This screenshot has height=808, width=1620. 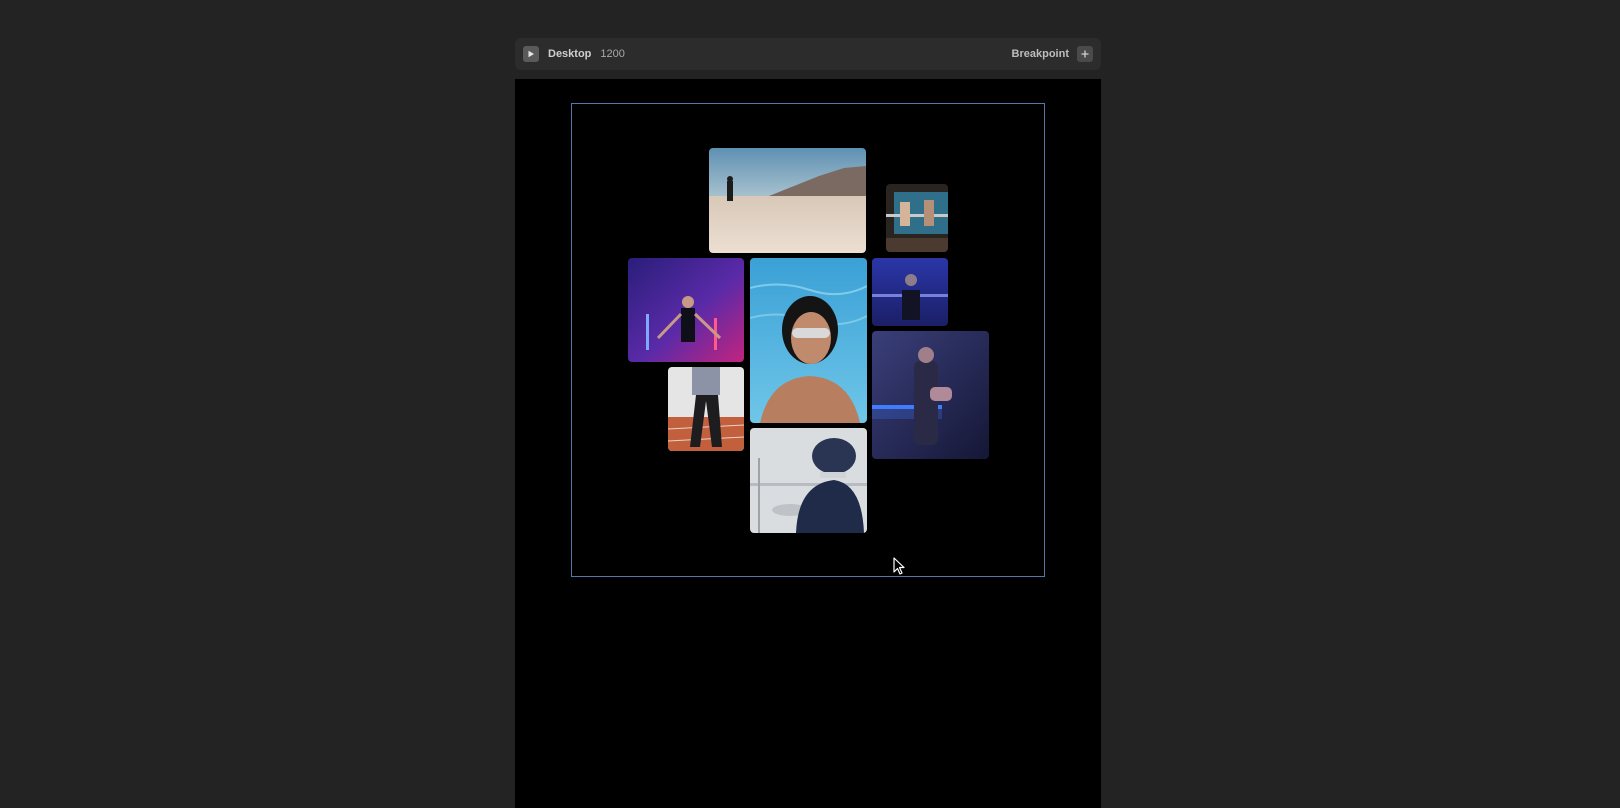 I want to click on mouse-cursor-icon, so click(x=899, y=566).